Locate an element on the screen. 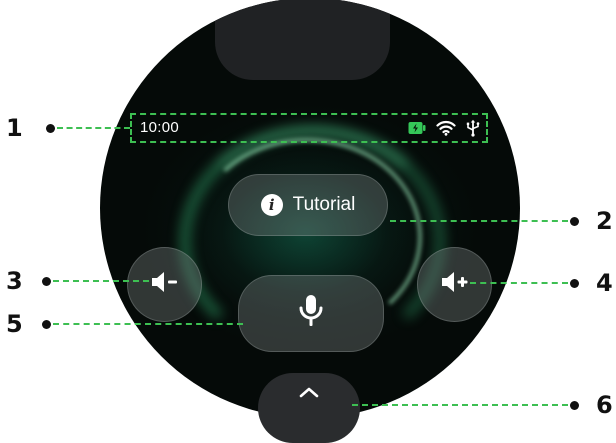 The width and height of the screenshot is (616, 443). status-time: 10:00 is located at coordinates (160, 127).